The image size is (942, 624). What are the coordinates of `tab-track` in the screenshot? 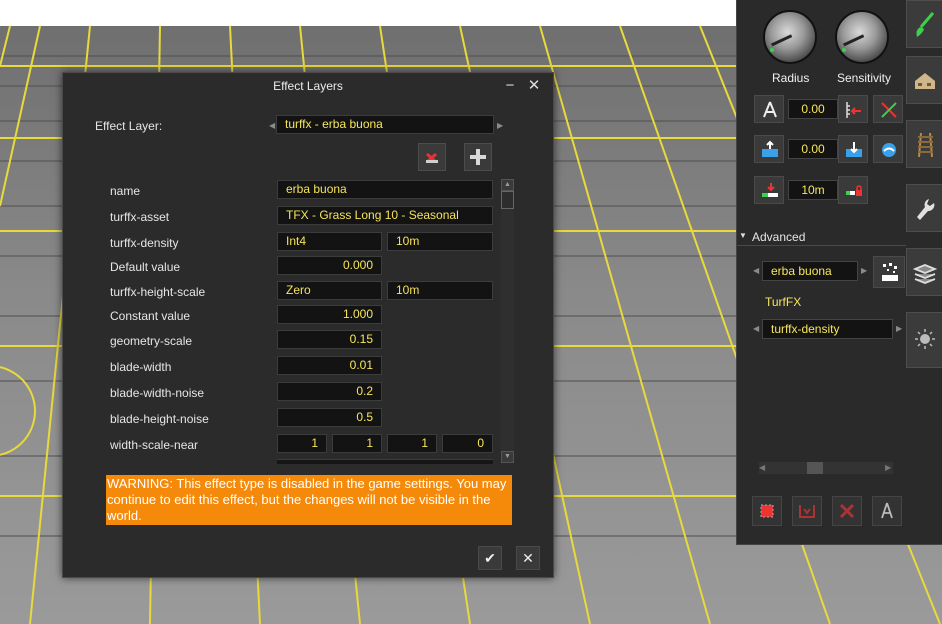 It's located at (924, 144).